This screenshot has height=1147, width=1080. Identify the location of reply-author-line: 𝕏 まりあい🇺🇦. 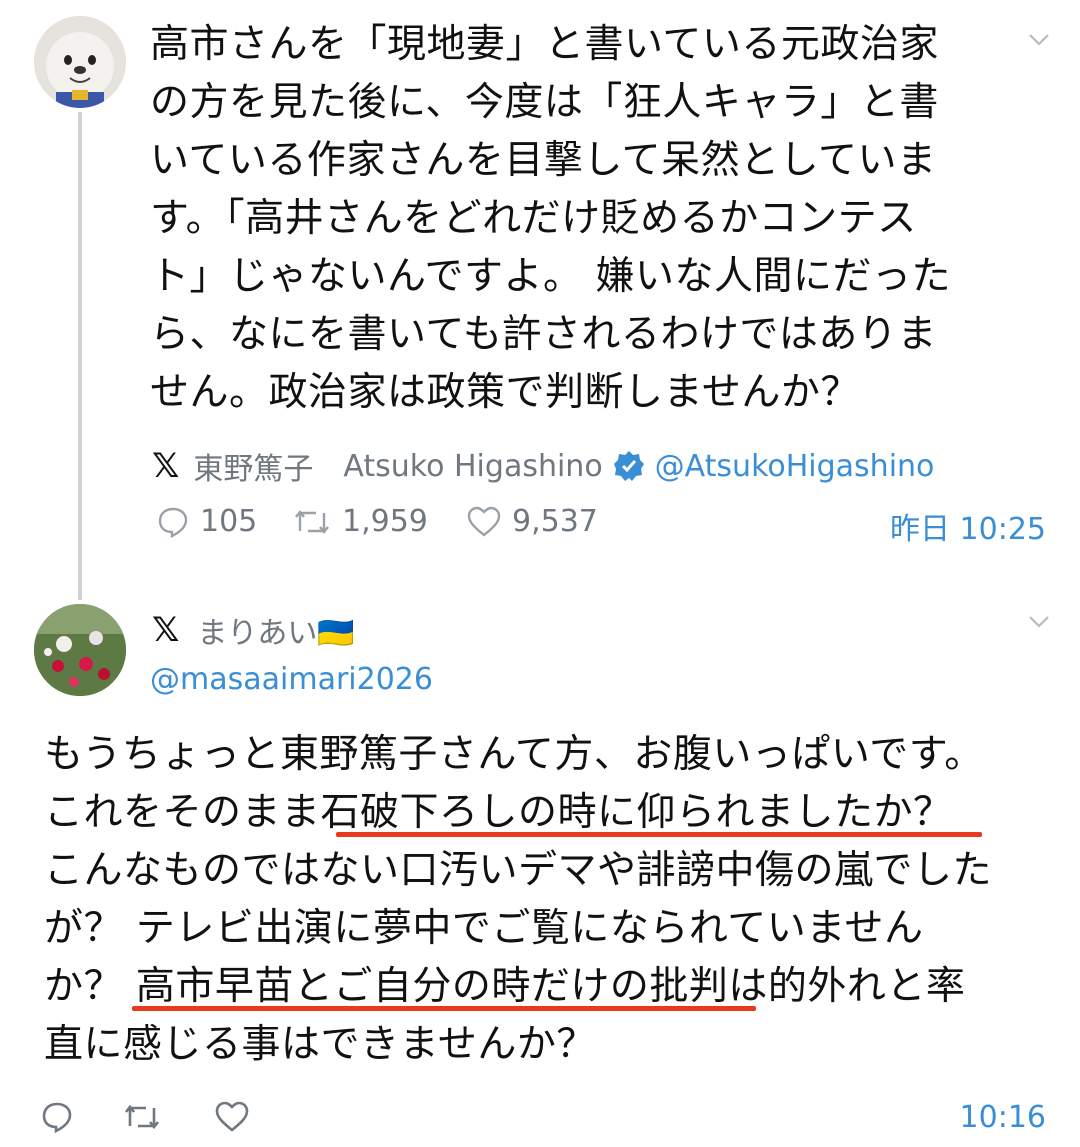
(253, 630).